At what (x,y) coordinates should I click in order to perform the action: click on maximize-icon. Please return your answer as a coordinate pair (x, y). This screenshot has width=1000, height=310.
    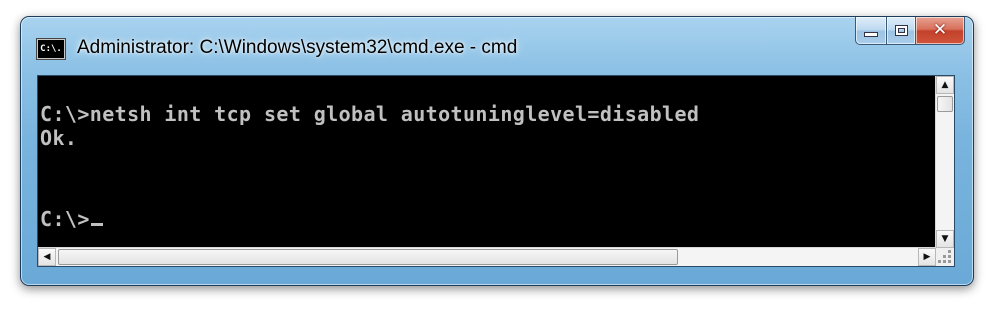
    Looking at the image, I should click on (901, 30).